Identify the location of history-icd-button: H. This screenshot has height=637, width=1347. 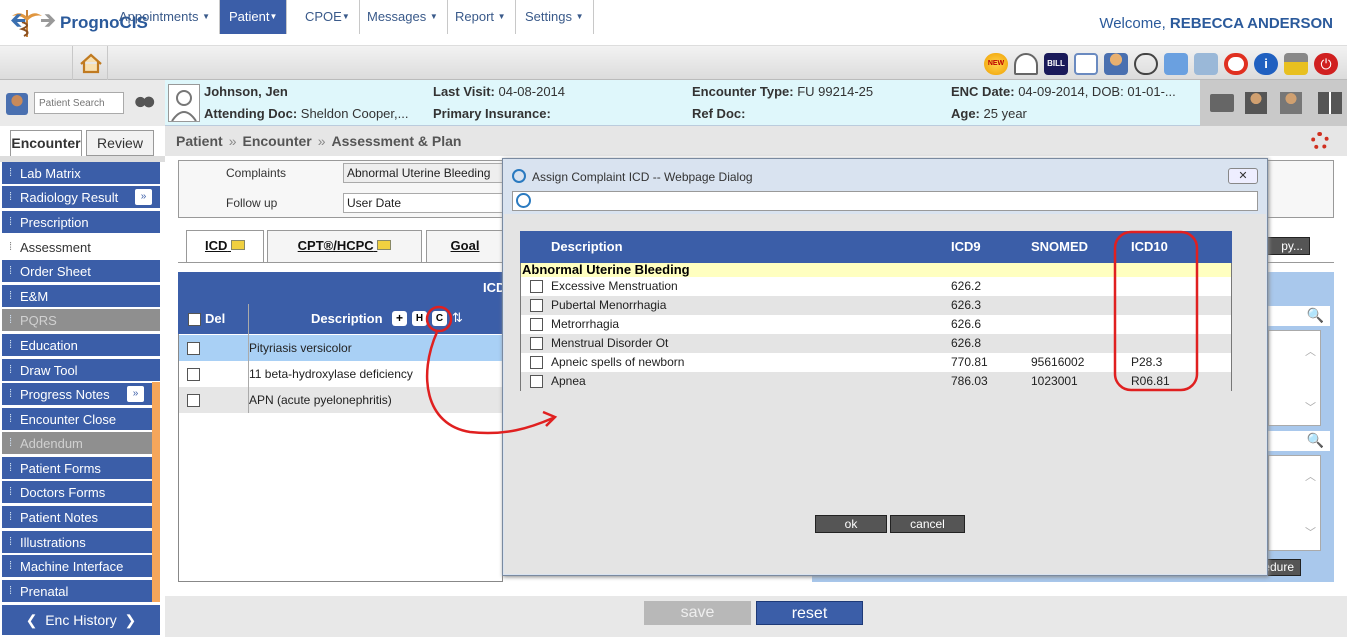
(419, 318).